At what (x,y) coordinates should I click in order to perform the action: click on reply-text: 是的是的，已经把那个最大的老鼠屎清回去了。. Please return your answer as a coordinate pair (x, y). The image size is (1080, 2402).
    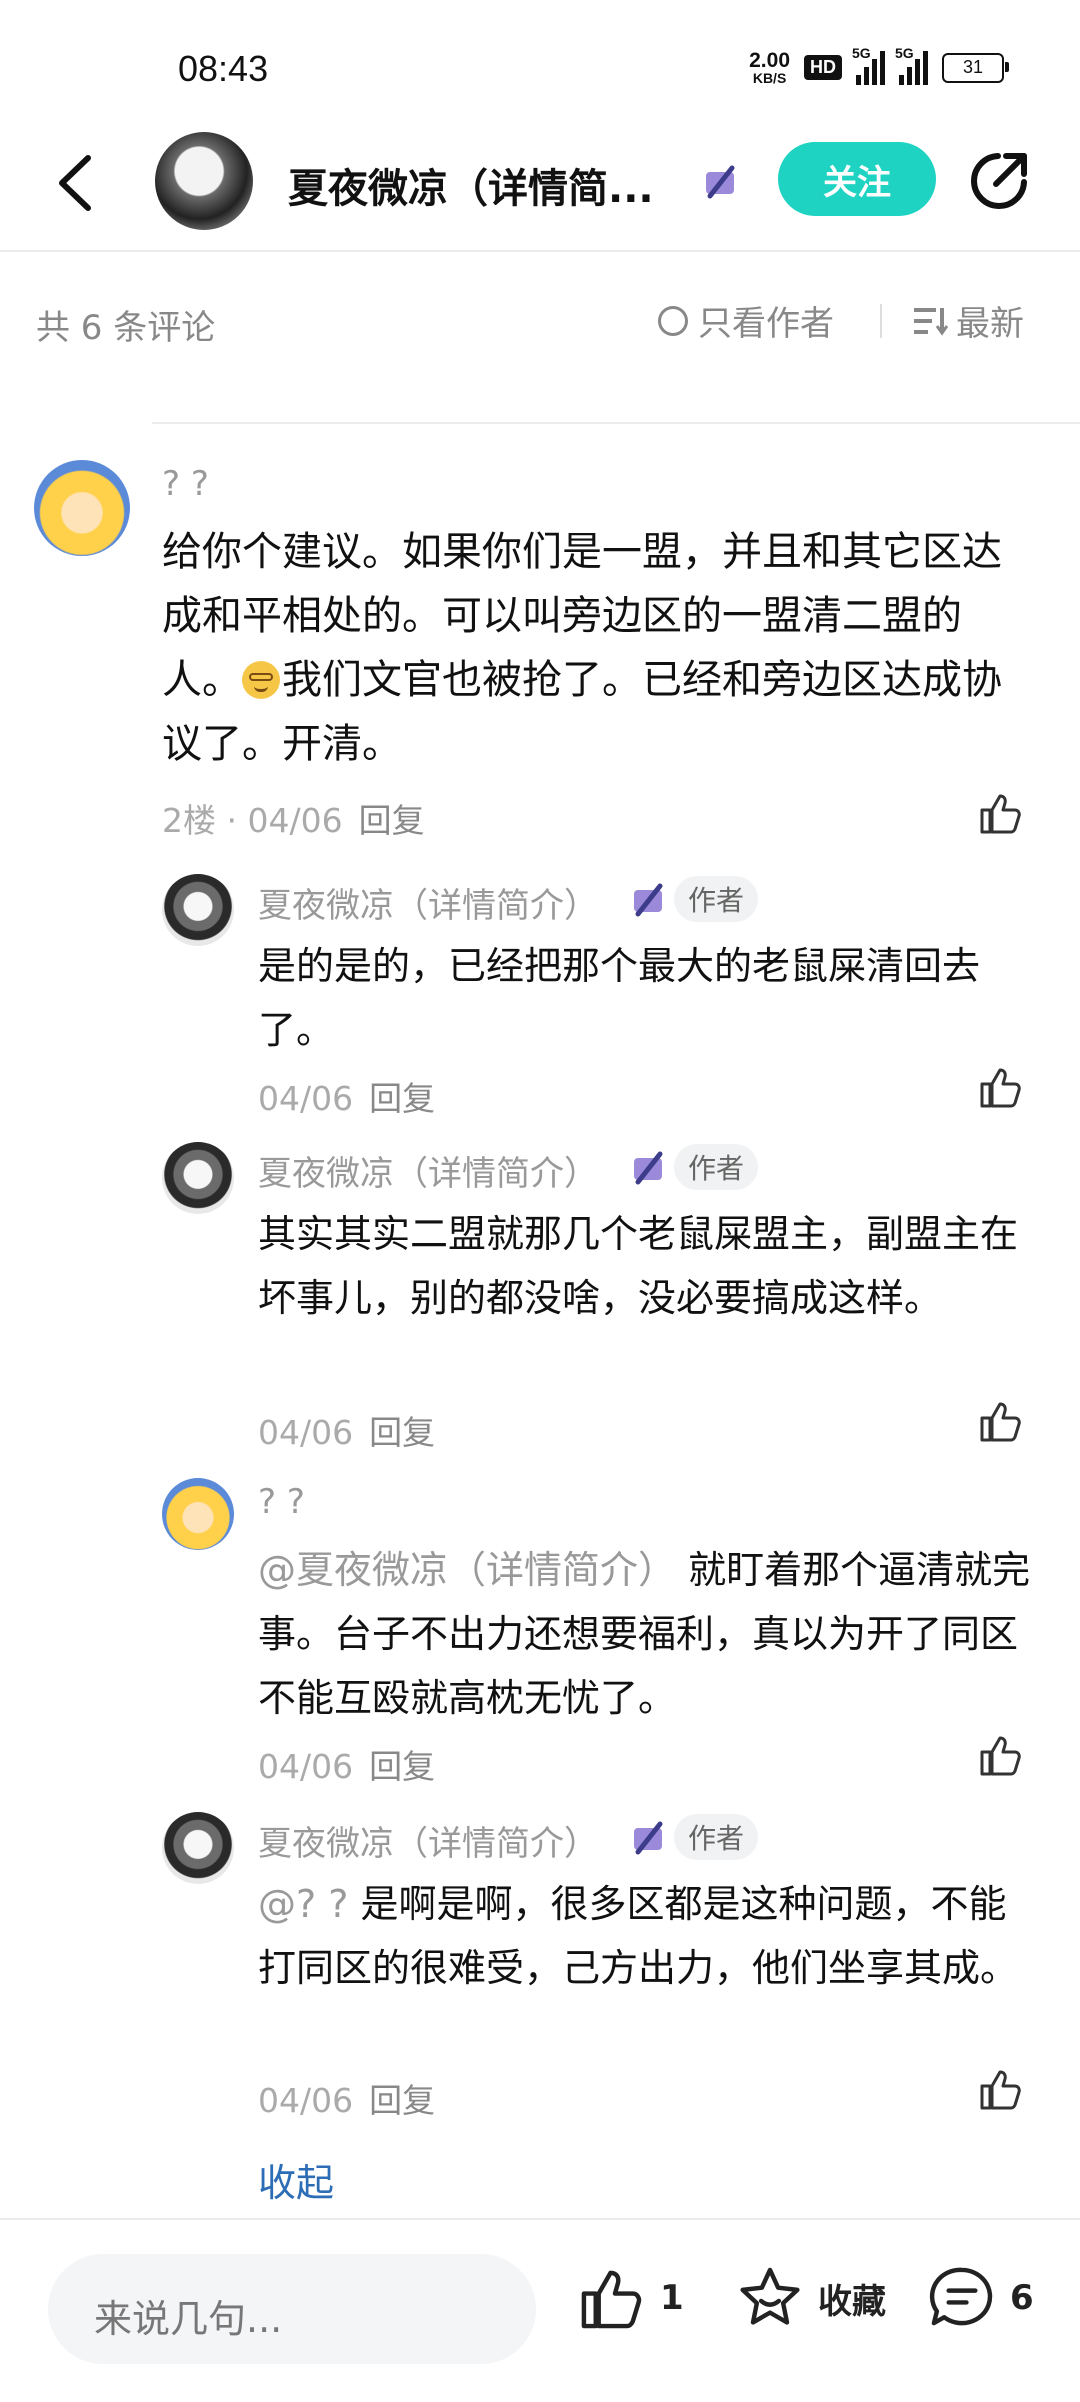
    Looking at the image, I should click on (643, 998).